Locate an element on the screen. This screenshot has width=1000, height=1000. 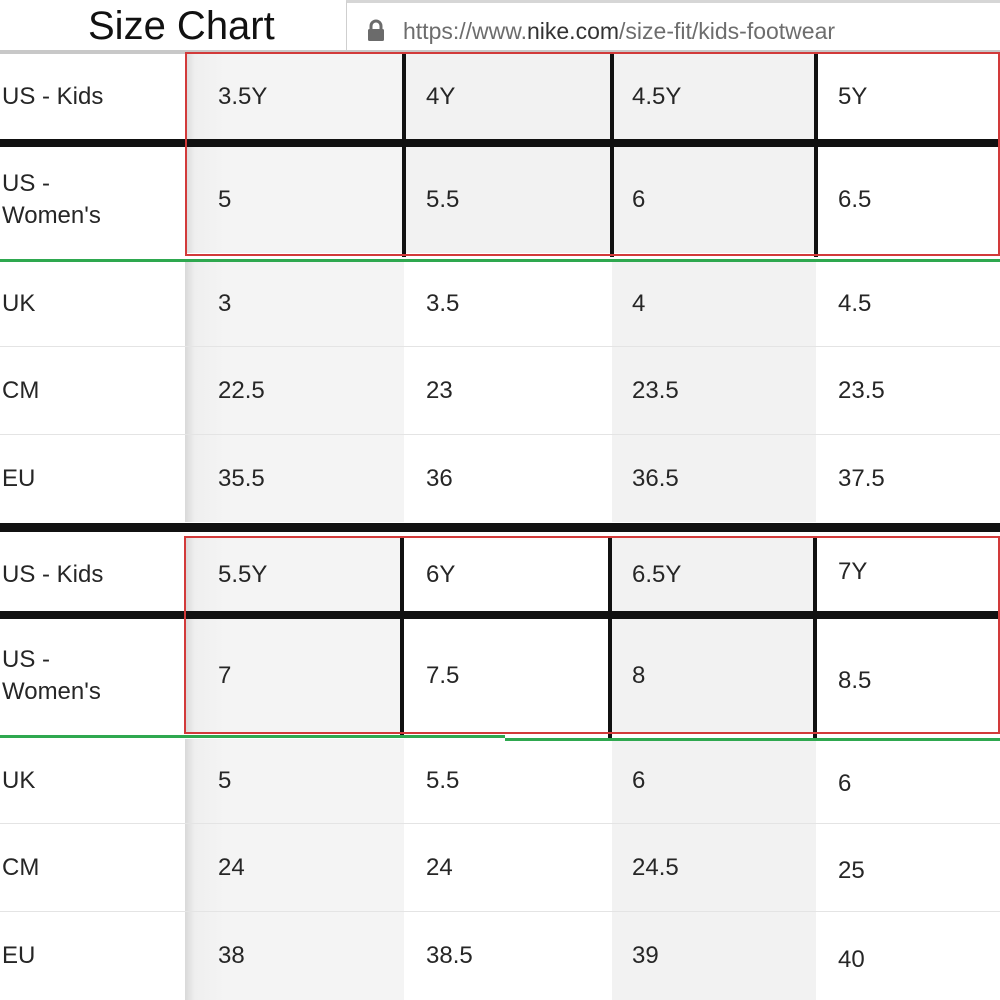
table-row: EU 38 38.5 39 40 is located at coordinates (500, 956).